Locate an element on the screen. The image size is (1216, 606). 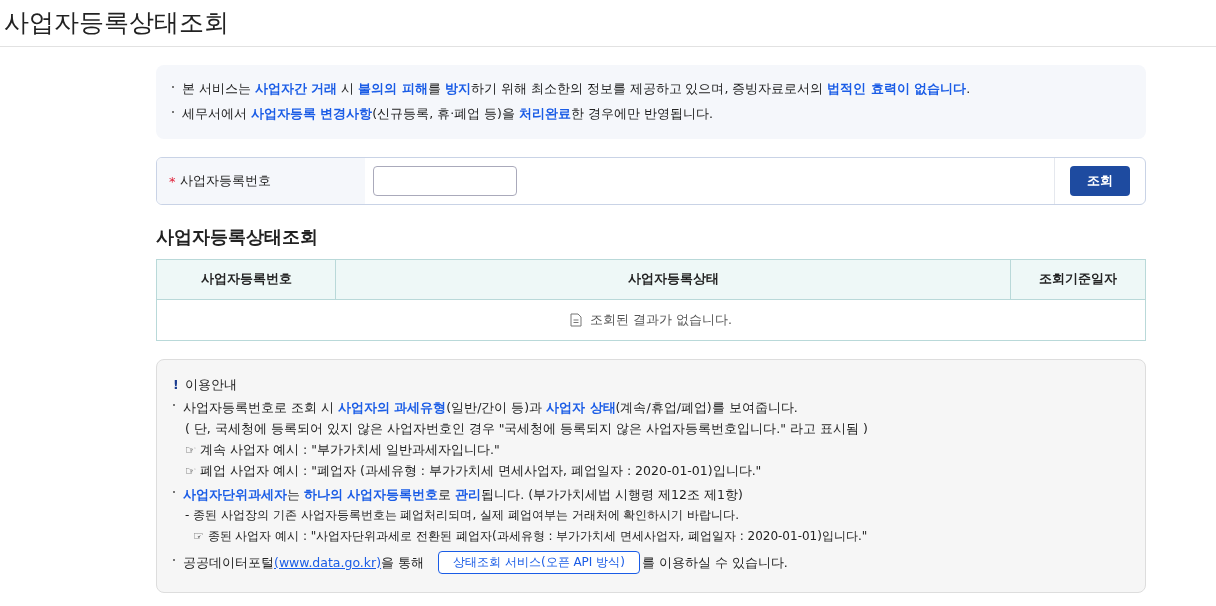
notice-text: 세무서에서 사업자등록 변경사항(신규등록, 휴·폐업 등)을 처리완료한 경우에만 반영됩니다. is located at coordinates (447, 114).